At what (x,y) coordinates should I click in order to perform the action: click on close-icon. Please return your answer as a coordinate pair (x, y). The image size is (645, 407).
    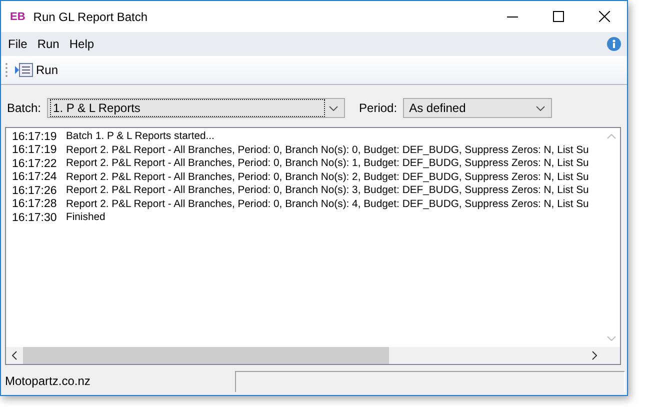
    Looking at the image, I should click on (604, 16).